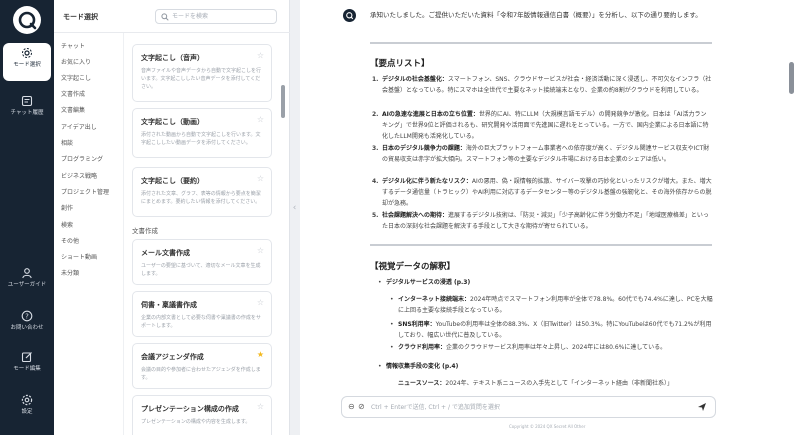 The height and width of the screenshot is (435, 800). What do you see at coordinates (85, 191) in the screenshot?
I see `category-item: プロジェクト管理` at bounding box center [85, 191].